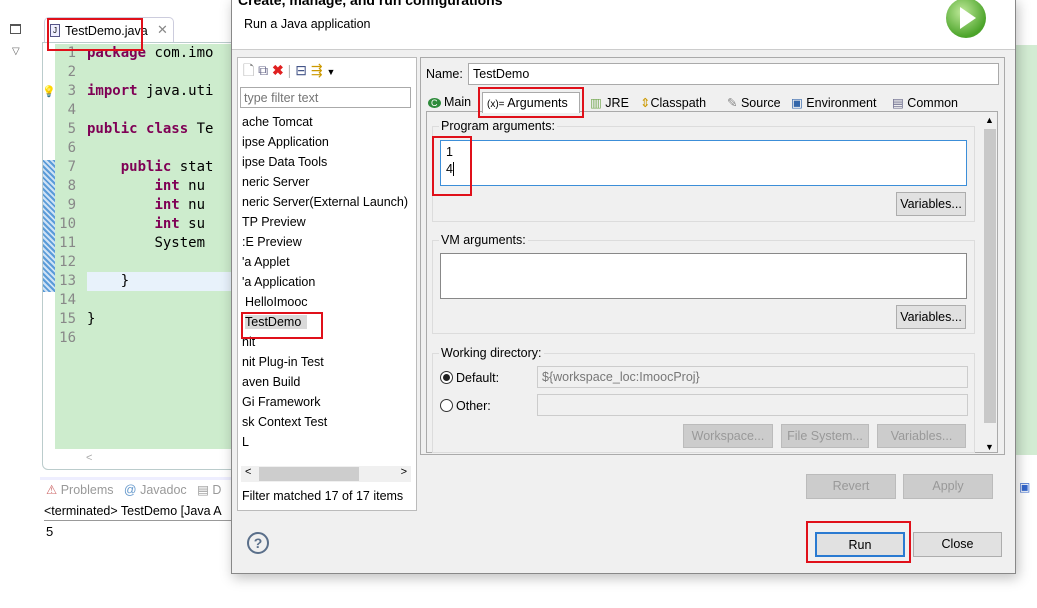 This screenshot has height=608, width=1037. I want to click on close-button: Close, so click(957, 544).